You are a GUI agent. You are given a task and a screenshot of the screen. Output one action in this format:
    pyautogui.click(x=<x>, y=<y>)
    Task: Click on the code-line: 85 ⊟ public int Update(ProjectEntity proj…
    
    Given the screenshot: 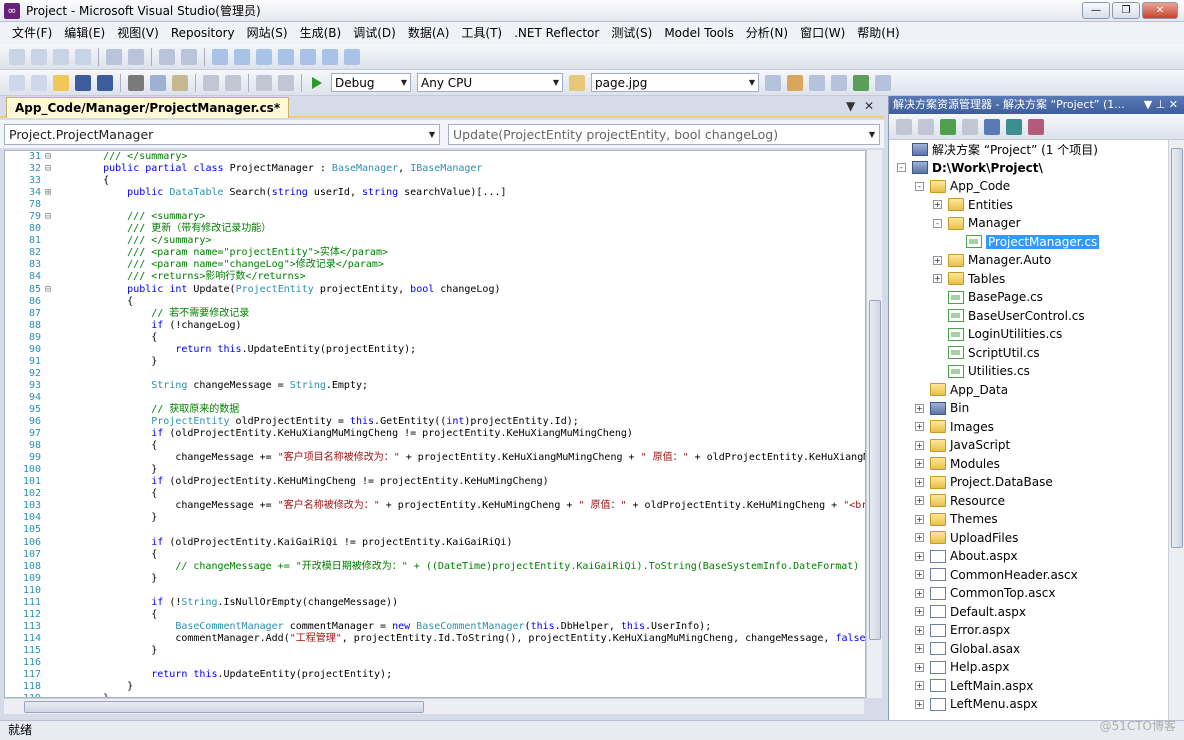 What is the action you would take?
    pyautogui.click(x=435, y=290)
    